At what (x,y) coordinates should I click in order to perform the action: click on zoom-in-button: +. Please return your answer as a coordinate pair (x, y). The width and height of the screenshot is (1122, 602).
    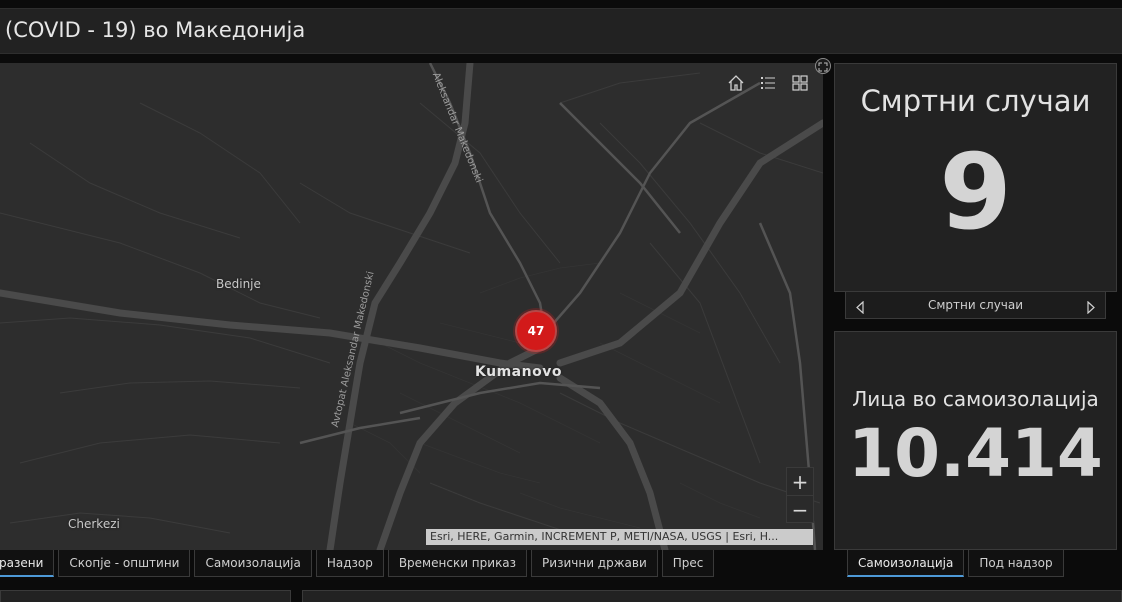
    Looking at the image, I should click on (800, 481).